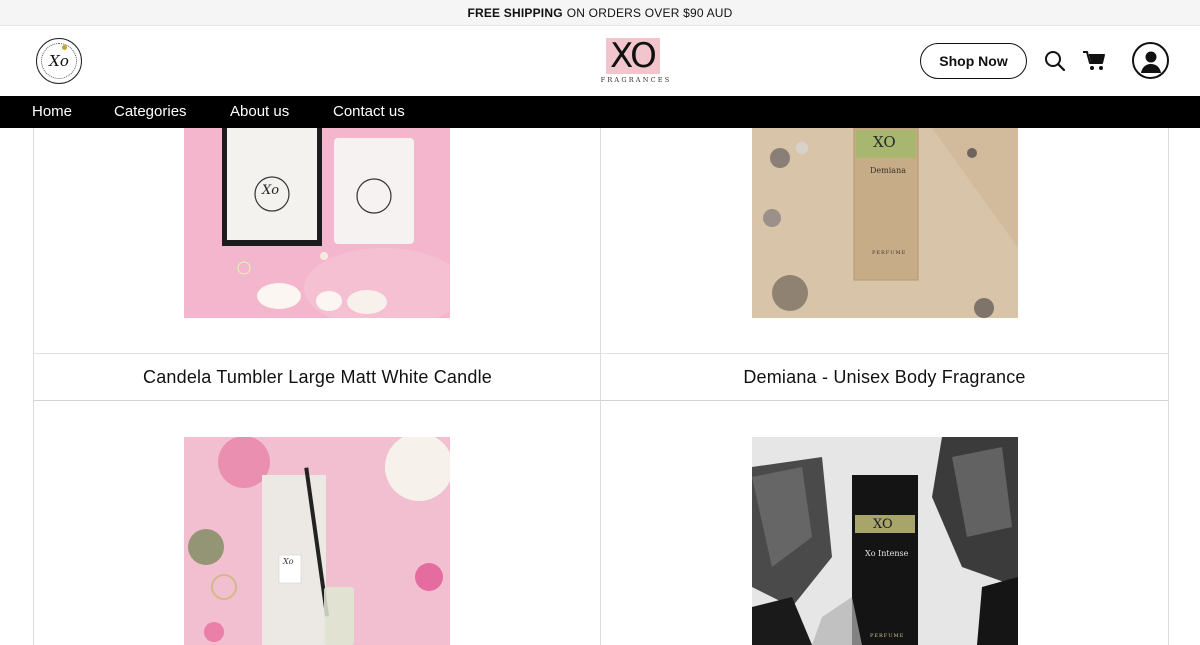  Describe the element at coordinates (887, 636) in the screenshot. I see `xo-intense-box-type: PERFUME` at that location.